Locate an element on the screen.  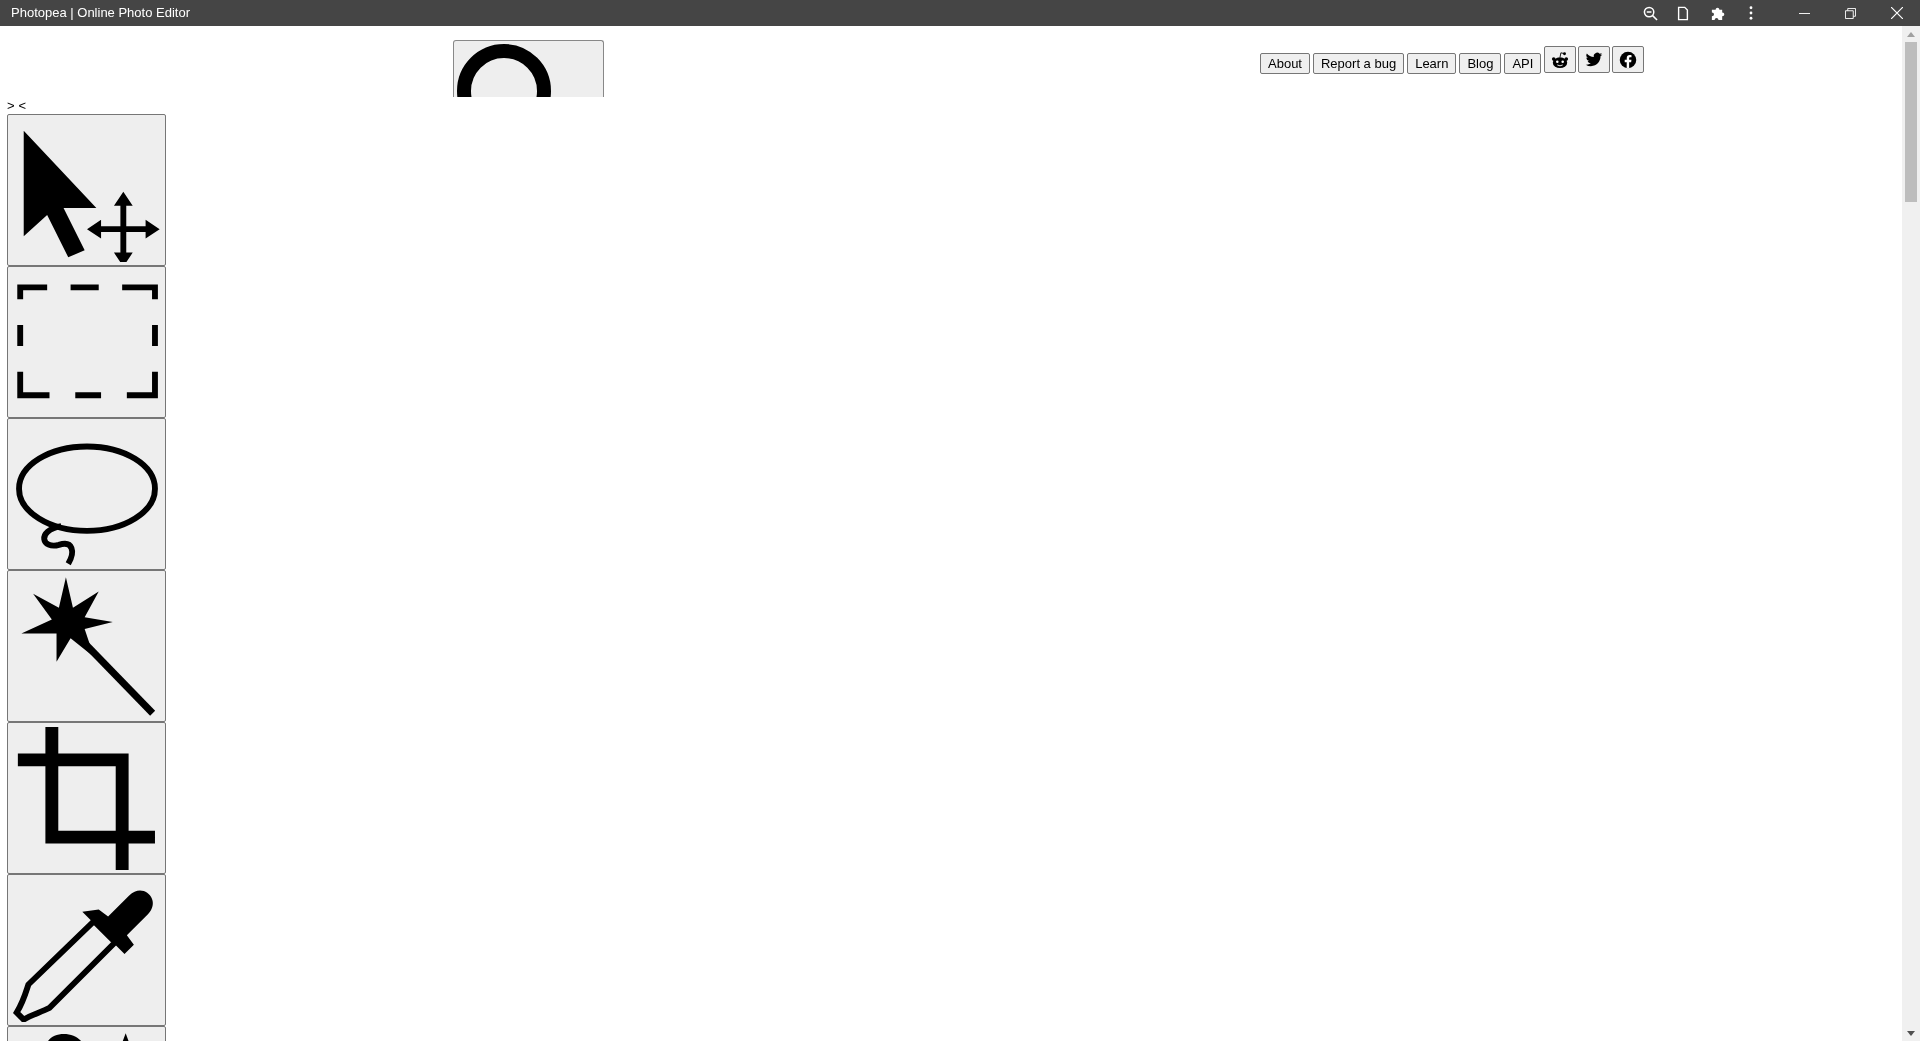
restore-icon is located at coordinates (1850, 13).